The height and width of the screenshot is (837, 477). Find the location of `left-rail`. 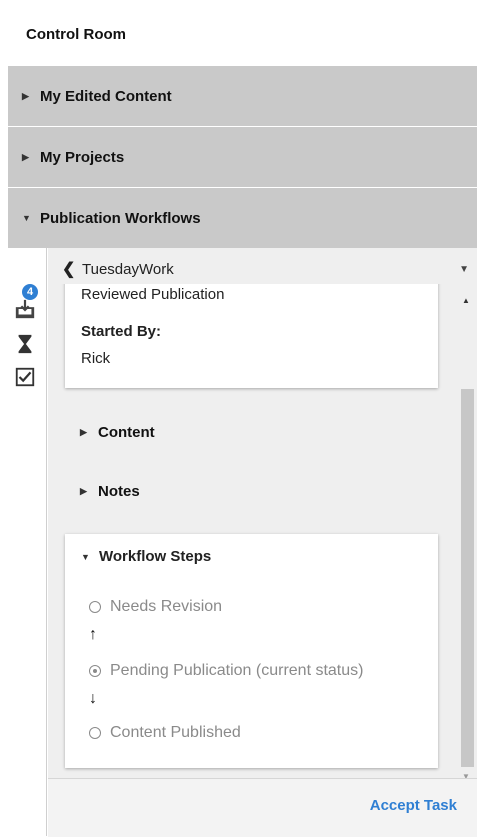

left-rail is located at coordinates (27, 542).